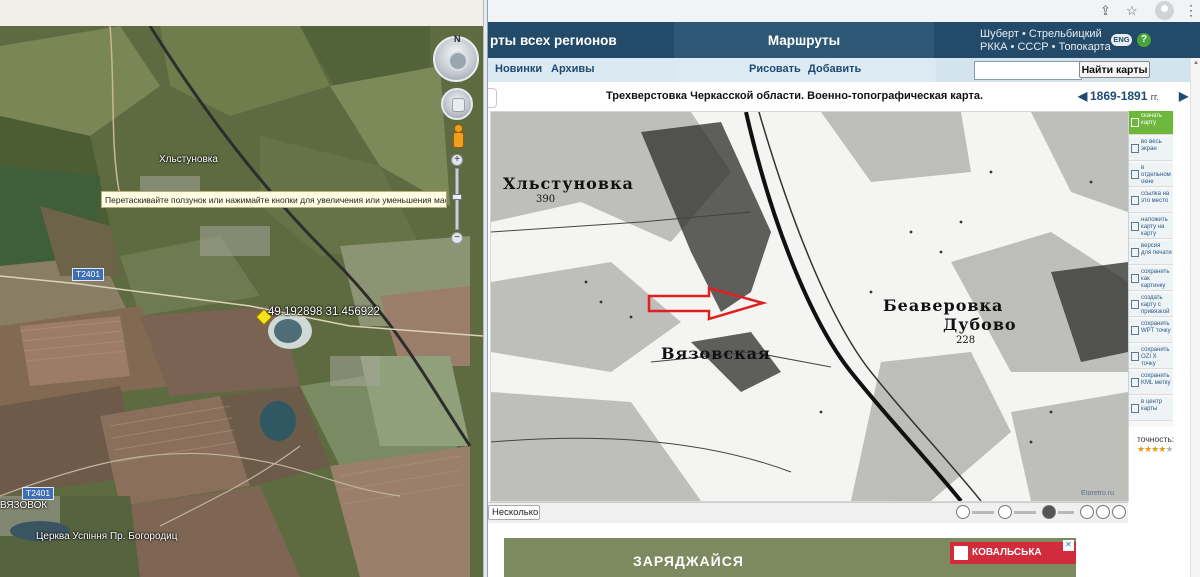 The width and height of the screenshot is (1200, 577). What do you see at coordinates (1135, 174) in the screenshot?
I see `new-window-icon` at bounding box center [1135, 174].